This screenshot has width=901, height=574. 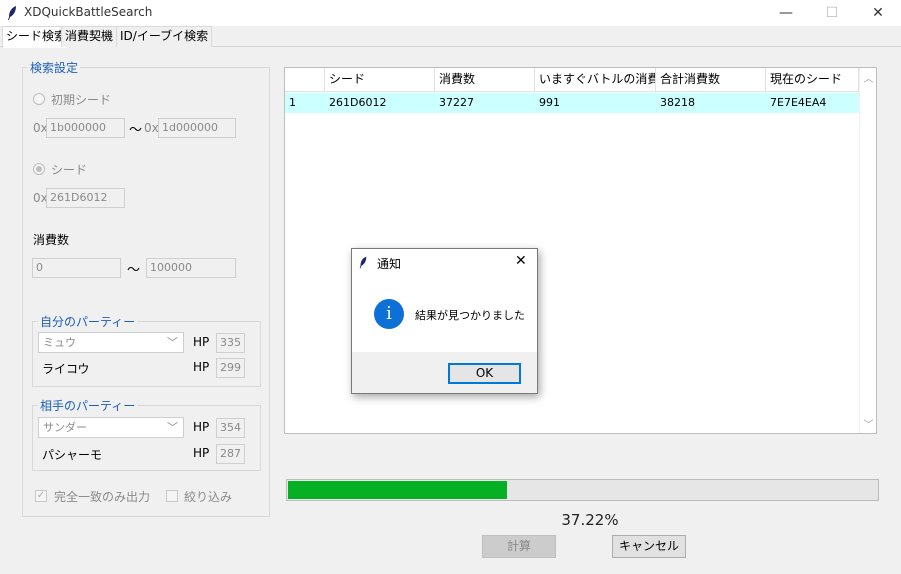 I want to click on scroll-down-icon: ﹀, so click(x=868, y=423).